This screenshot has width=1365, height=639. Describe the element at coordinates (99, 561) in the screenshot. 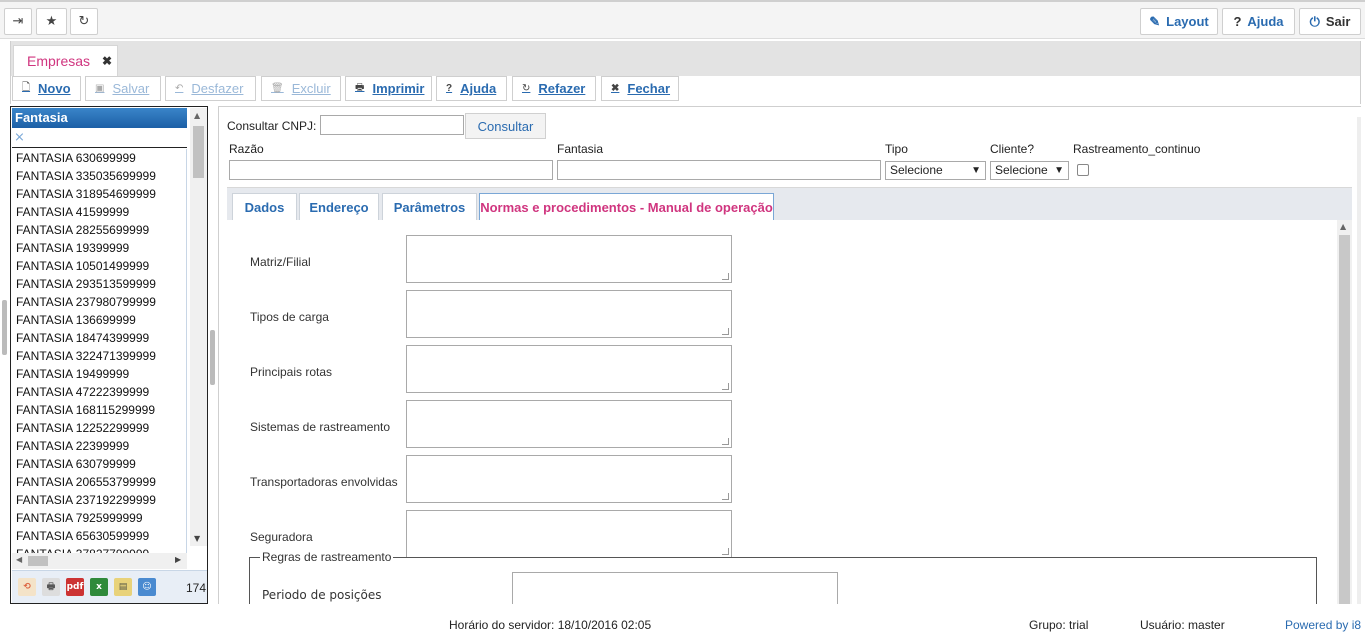

I see `list-horizontal-scrollbar: ◀ ▶` at that location.